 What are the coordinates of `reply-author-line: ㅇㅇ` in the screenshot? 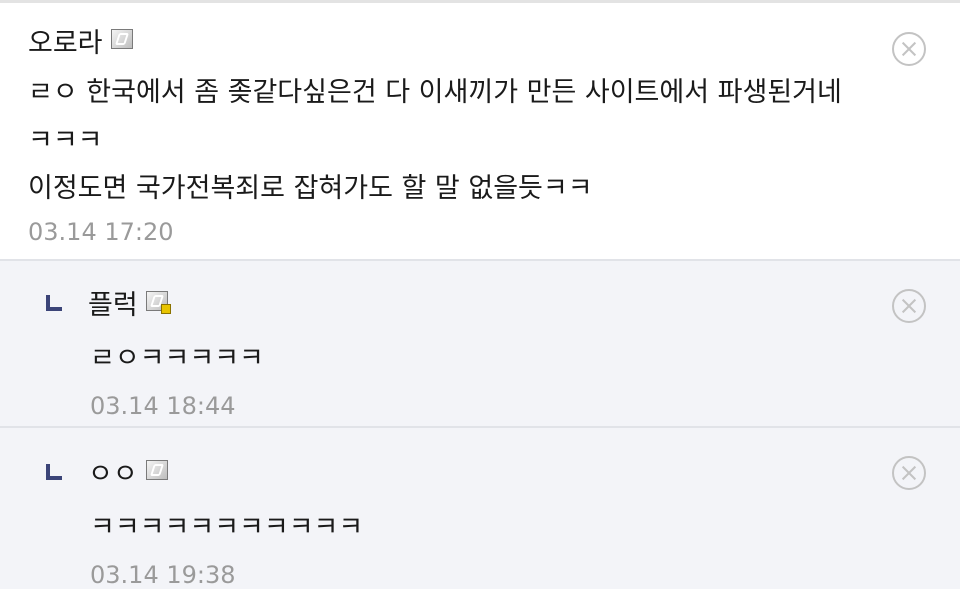 It's located at (448, 475).